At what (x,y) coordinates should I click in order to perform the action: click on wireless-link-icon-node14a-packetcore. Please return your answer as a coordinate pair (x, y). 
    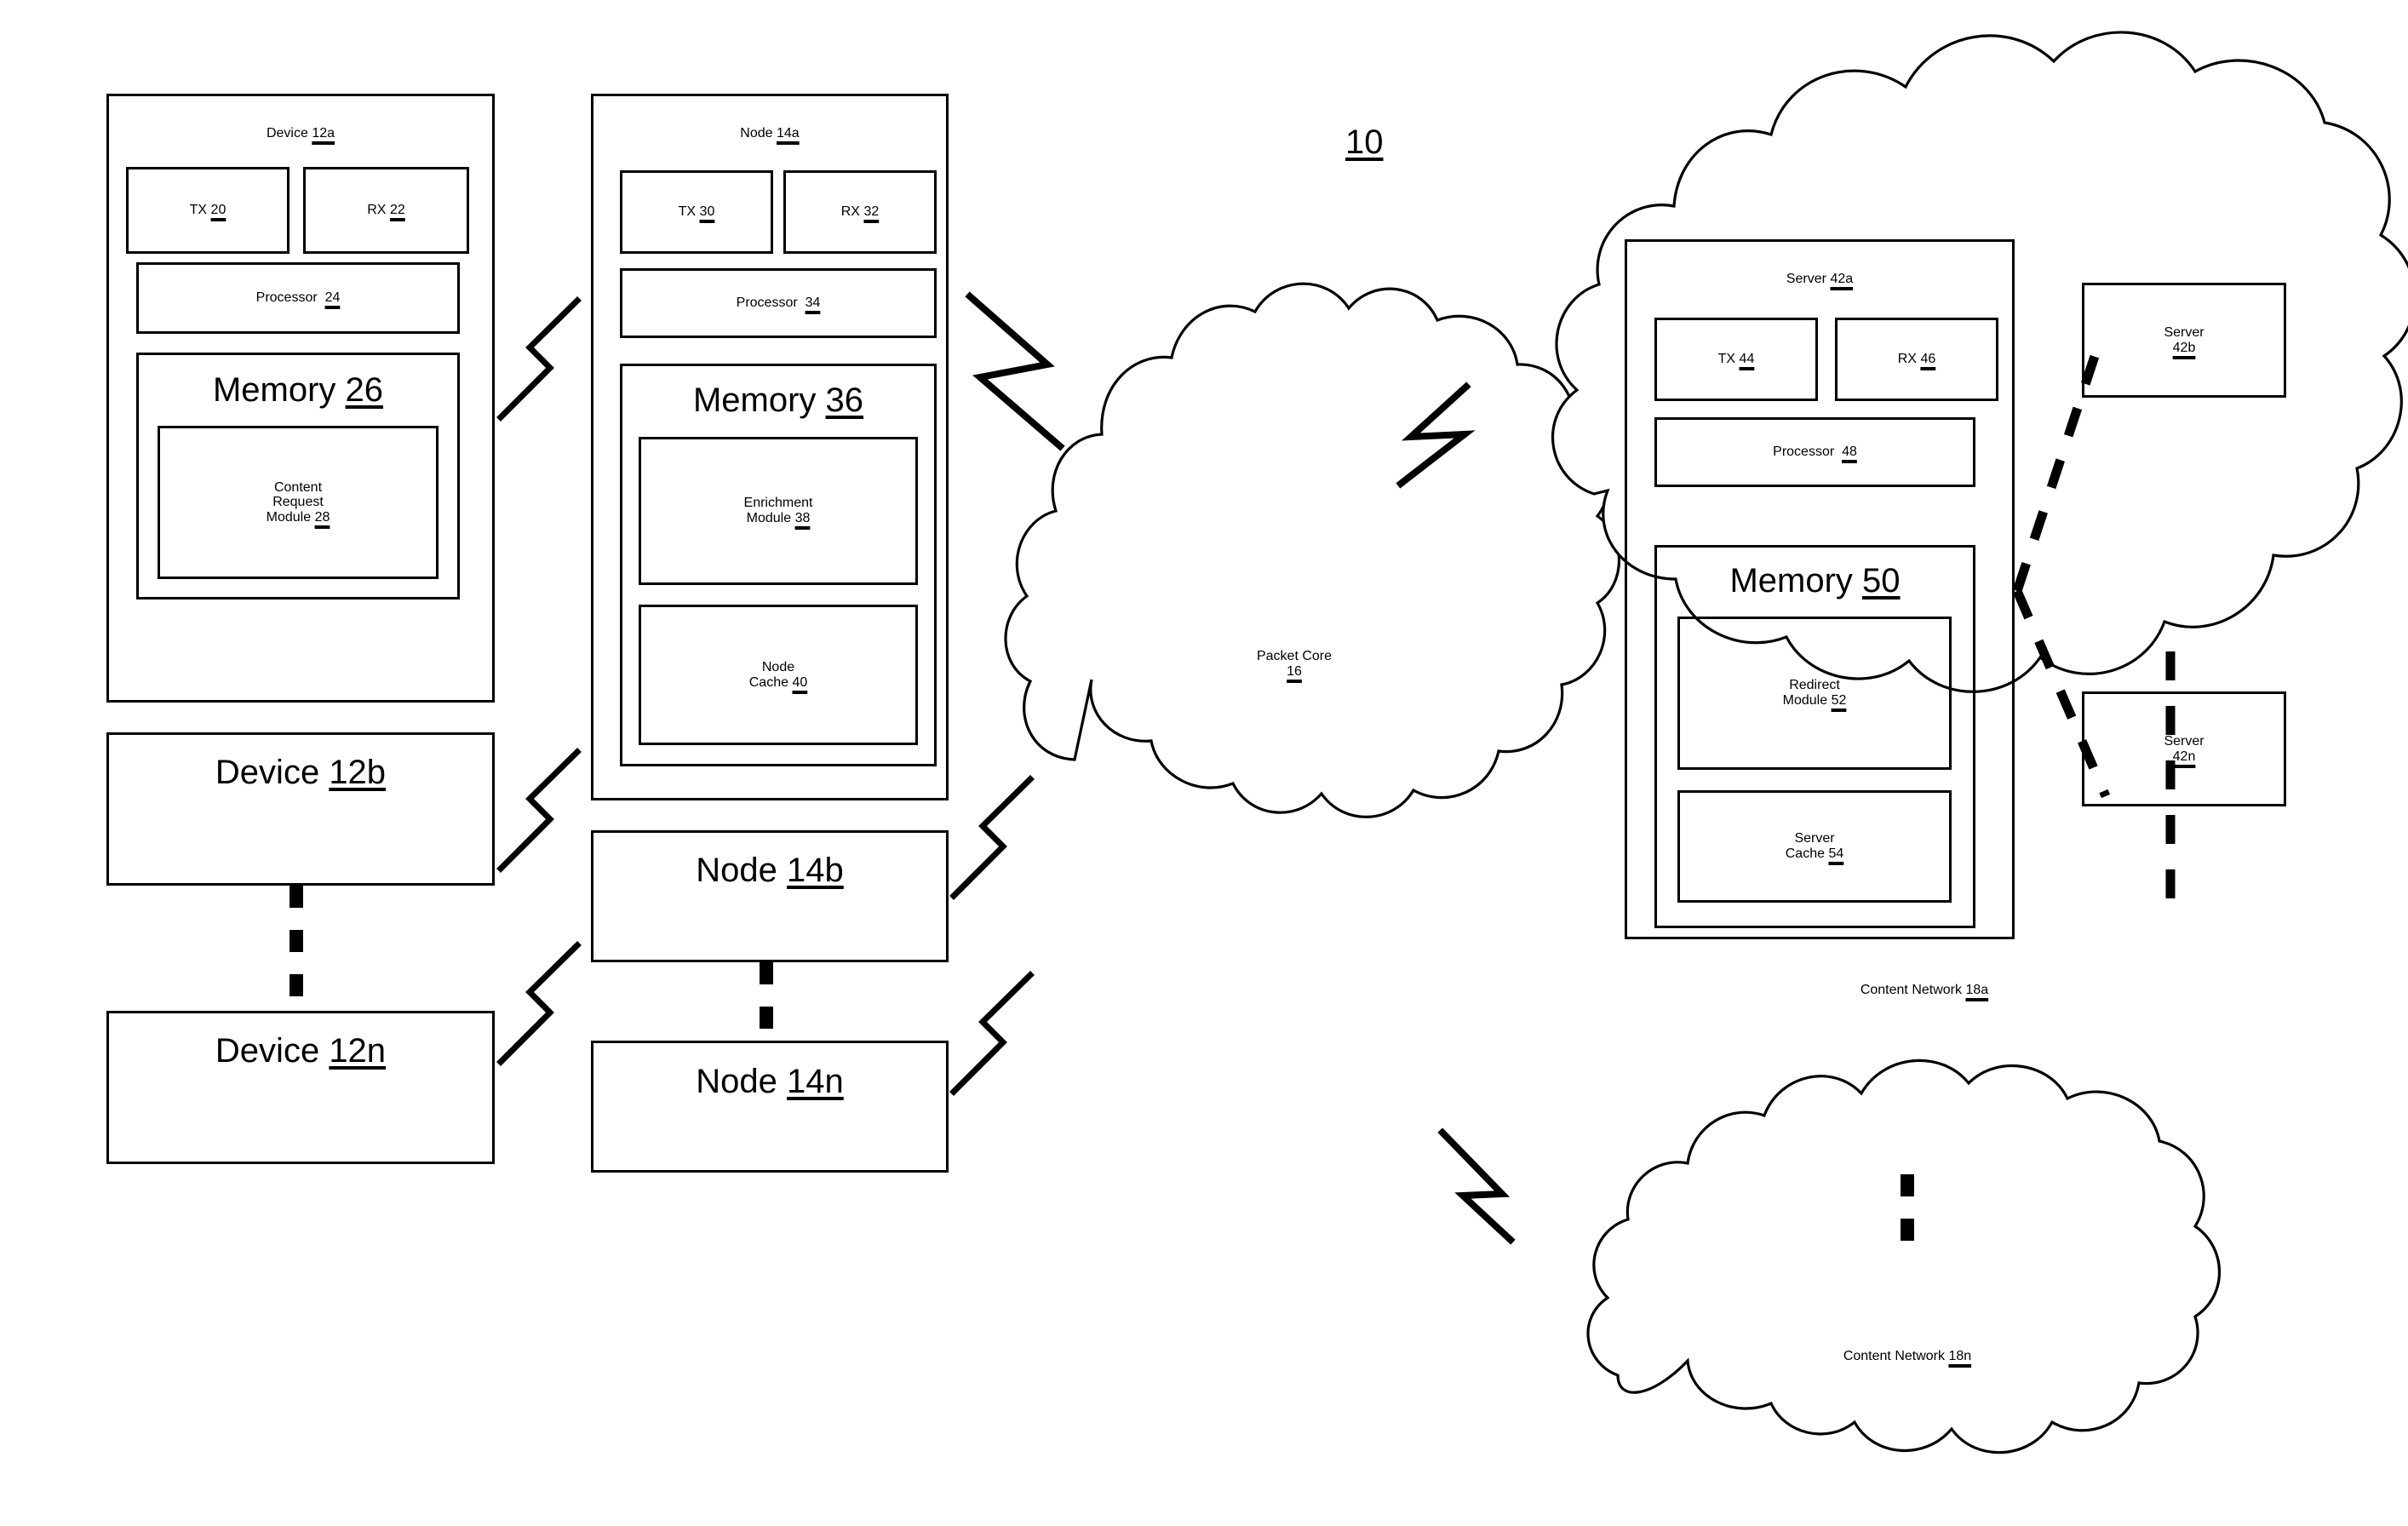
    Looking at the image, I should click on (1015, 371).